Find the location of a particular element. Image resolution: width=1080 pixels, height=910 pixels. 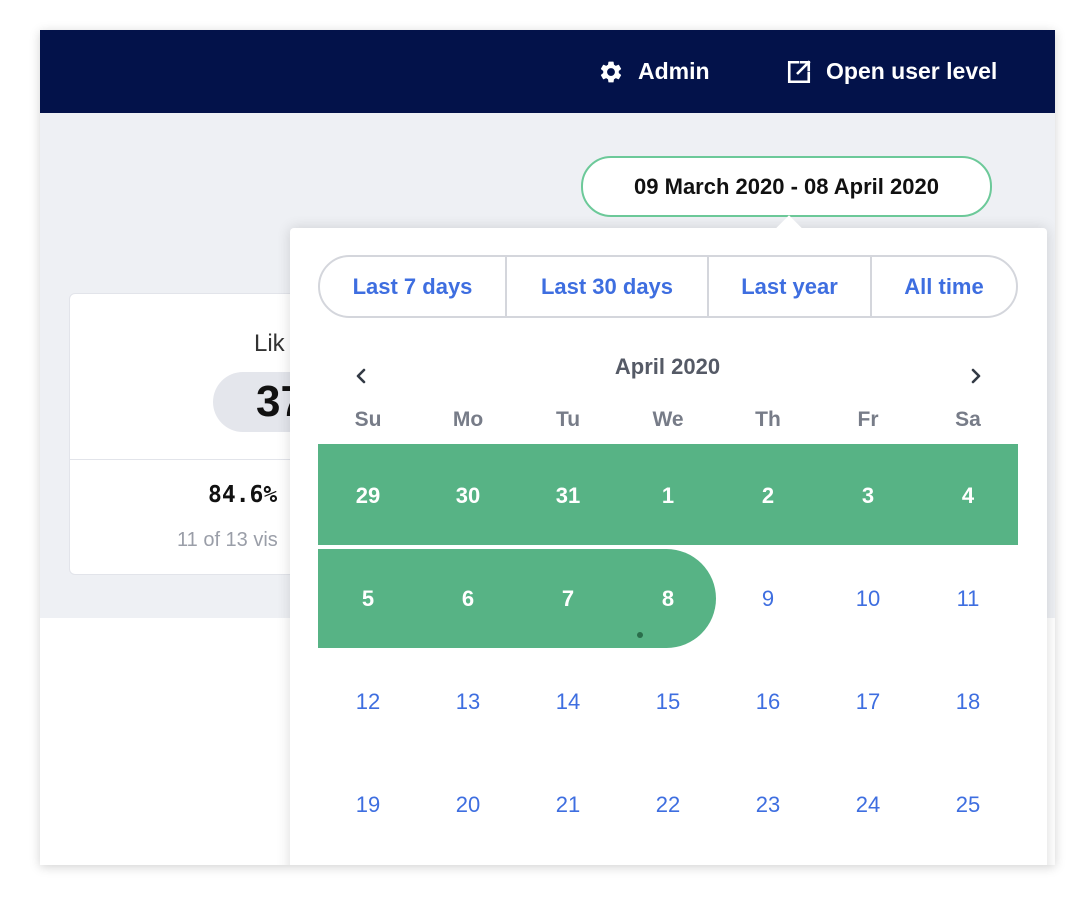

preset-last-30-days-button: Last 30 days is located at coordinates (608, 286).